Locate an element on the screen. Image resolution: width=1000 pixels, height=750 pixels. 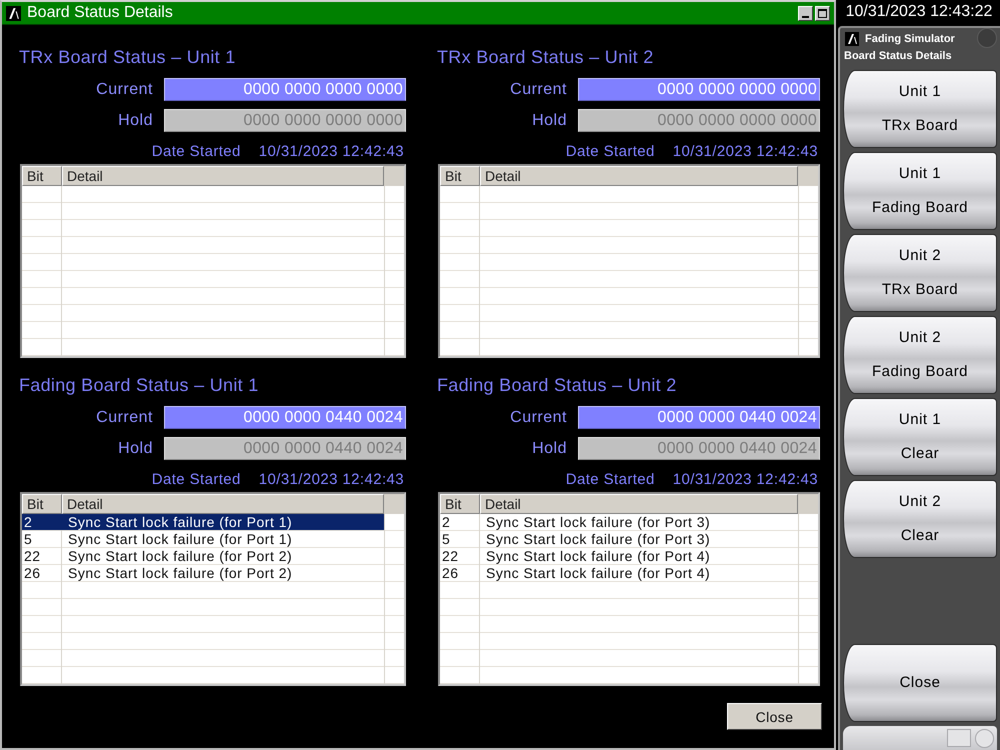
screen-name: Board Status Details is located at coordinates (898, 56).